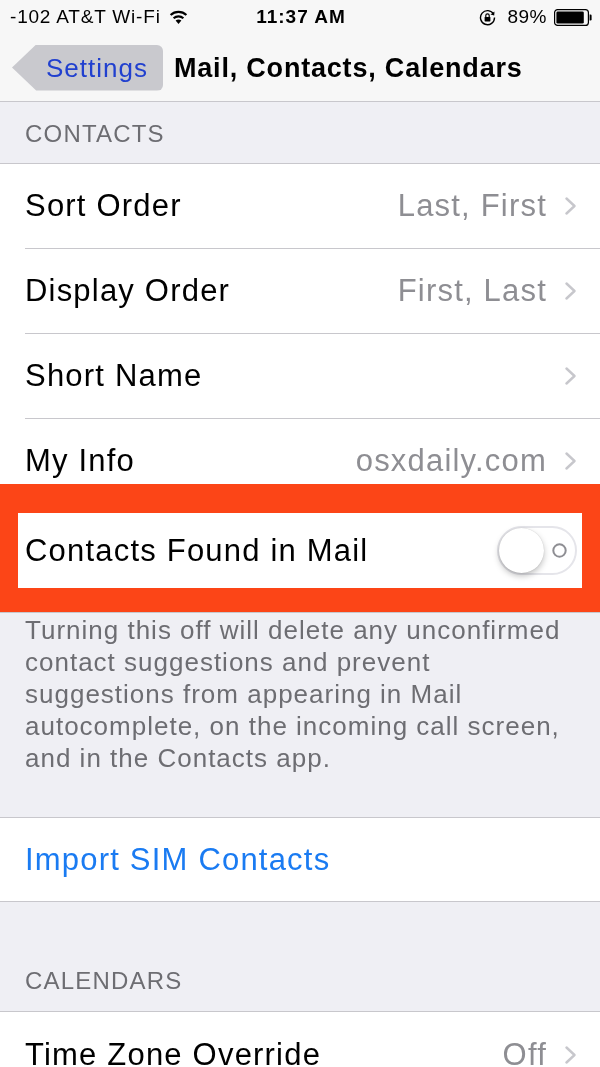 The width and height of the screenshot is (600, 1067). Describe the element at coordinates (178, 17) in the screenshot. I see `wifi-icon` at that location.